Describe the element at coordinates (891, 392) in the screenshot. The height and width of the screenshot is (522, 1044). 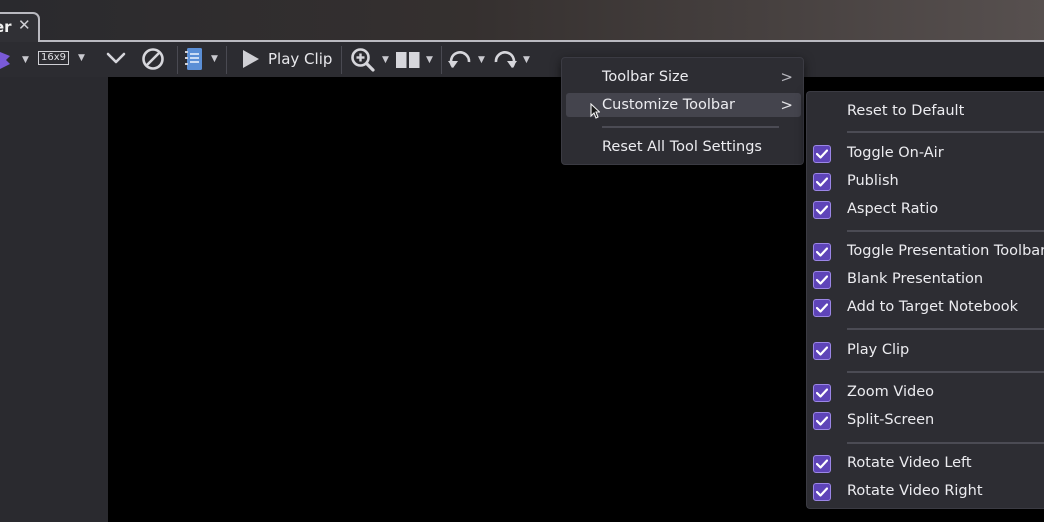
I see `menu-item-label: Zoom Video` at that location.